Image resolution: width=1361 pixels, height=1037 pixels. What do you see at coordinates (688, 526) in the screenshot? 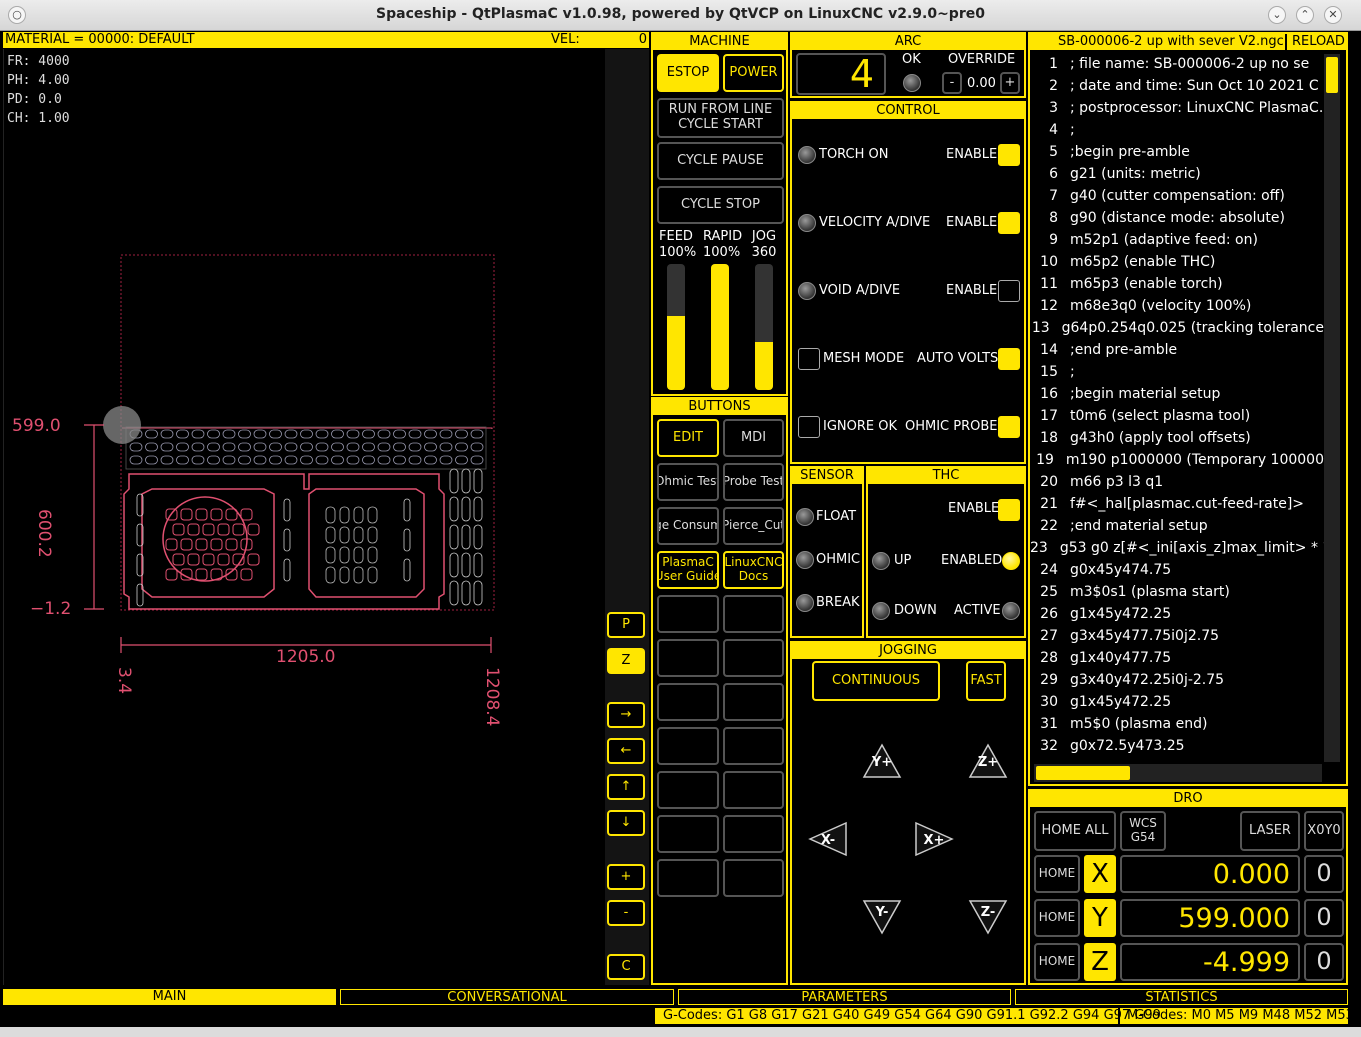
I see `consumables-button: ge Consum` at bounding box center [688, 526].